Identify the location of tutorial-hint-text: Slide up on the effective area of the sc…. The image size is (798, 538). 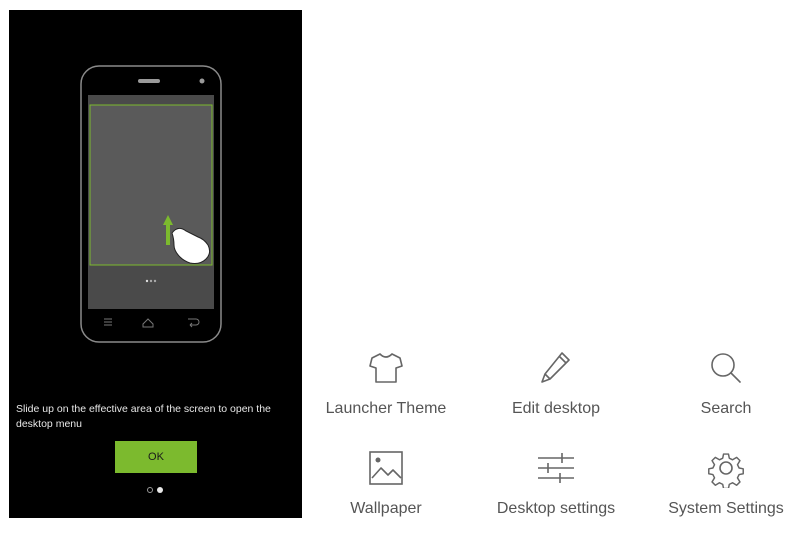
(143, 416).